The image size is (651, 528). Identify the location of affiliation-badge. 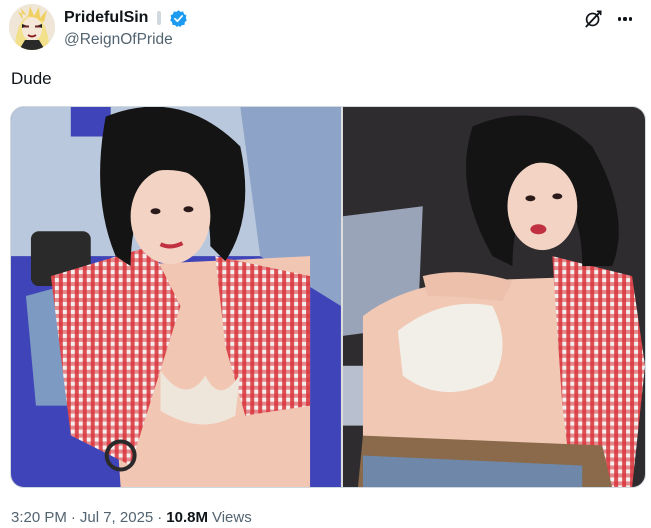
(159, 18).